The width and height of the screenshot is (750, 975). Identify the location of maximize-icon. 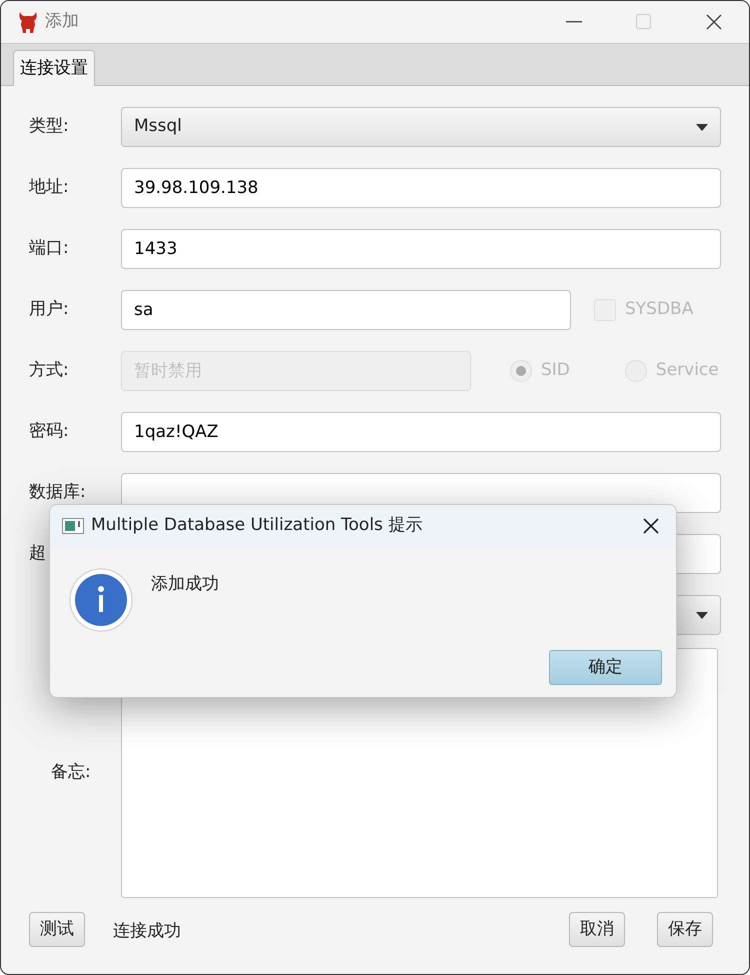
(644, 22).